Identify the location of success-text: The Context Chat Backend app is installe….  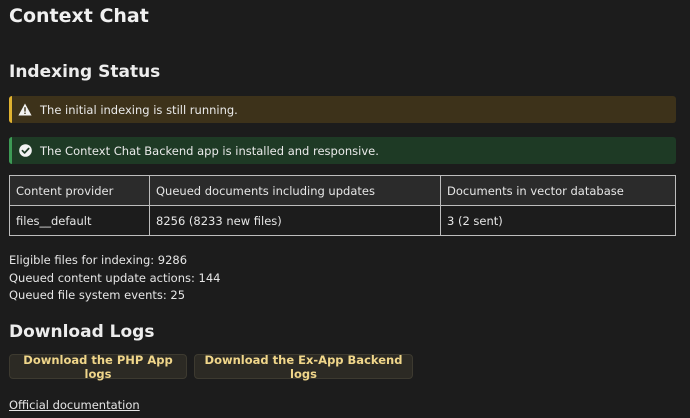
(209, 150).